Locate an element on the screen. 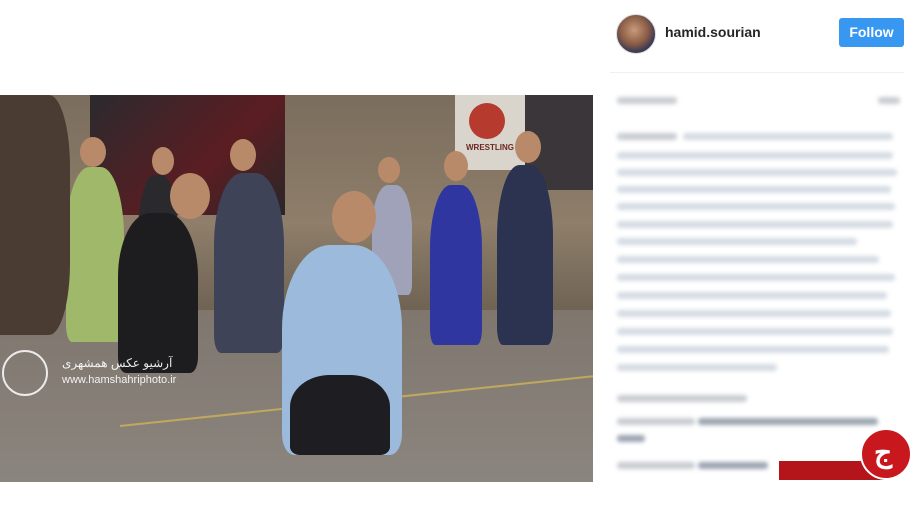 The width and height of the screenshot is (914, 508). username: hamid.sourian is located at coordinates (713, 32).